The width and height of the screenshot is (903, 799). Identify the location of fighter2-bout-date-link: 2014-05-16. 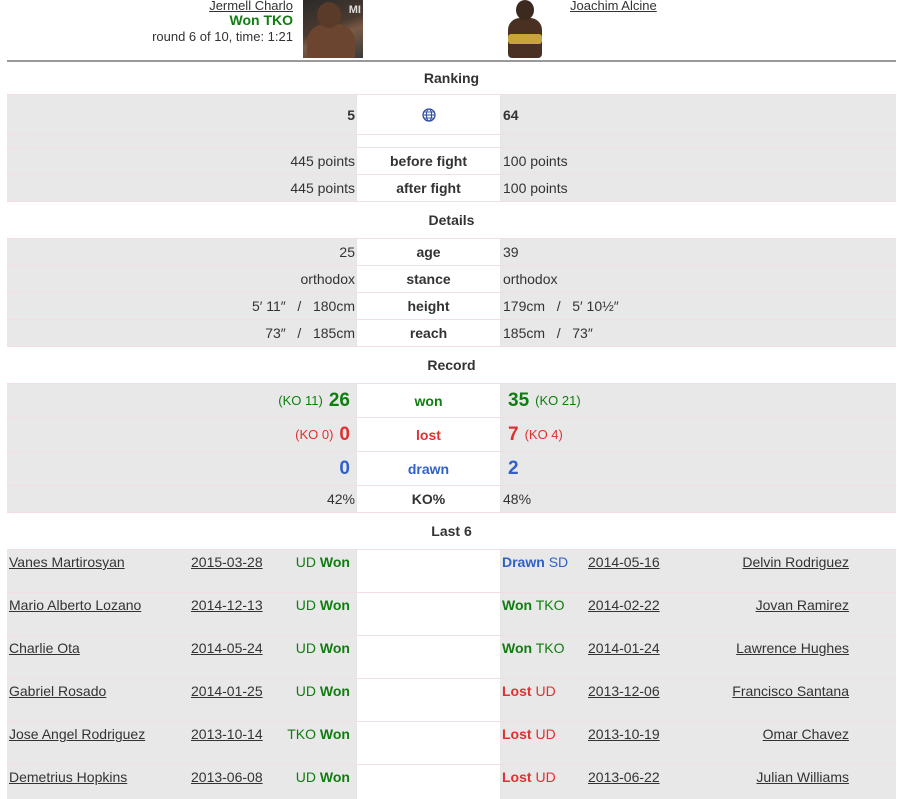
(624, 575).